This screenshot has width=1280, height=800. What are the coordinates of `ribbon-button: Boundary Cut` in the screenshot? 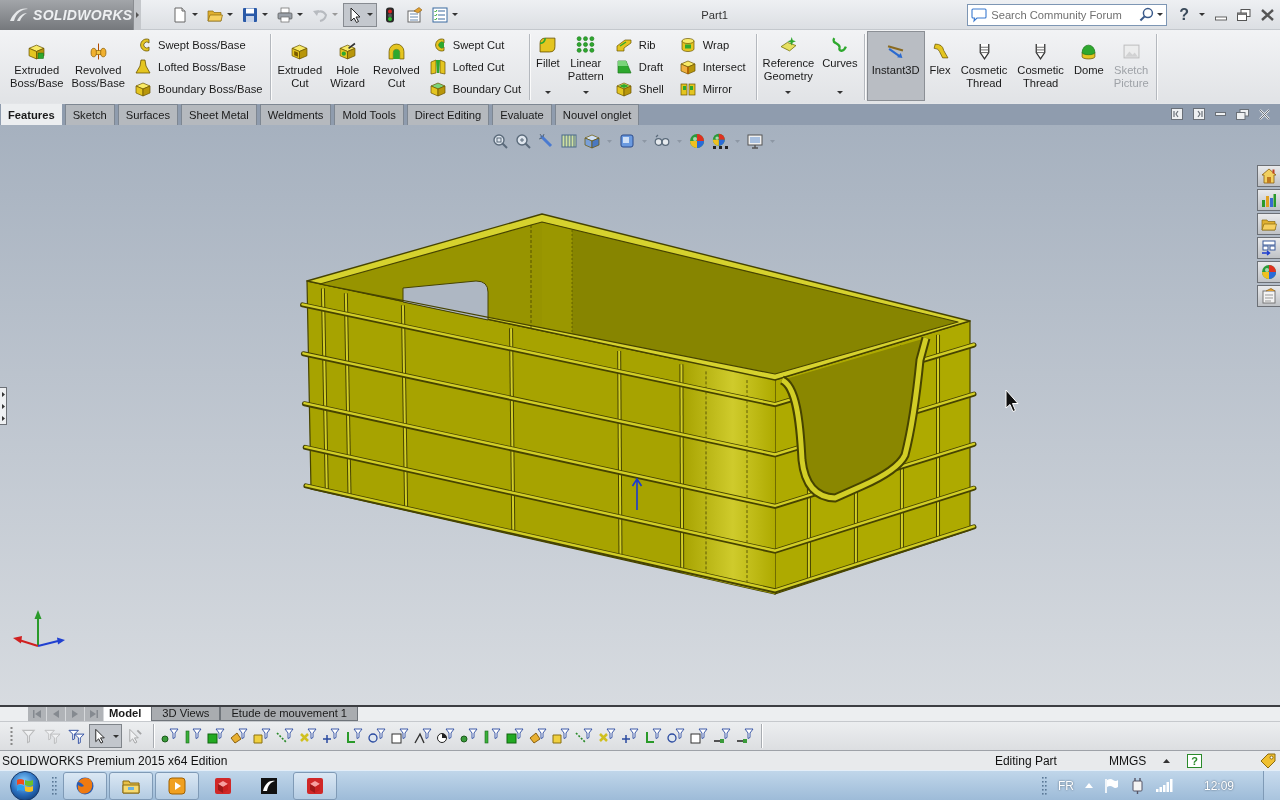 It's located at (475, 89).